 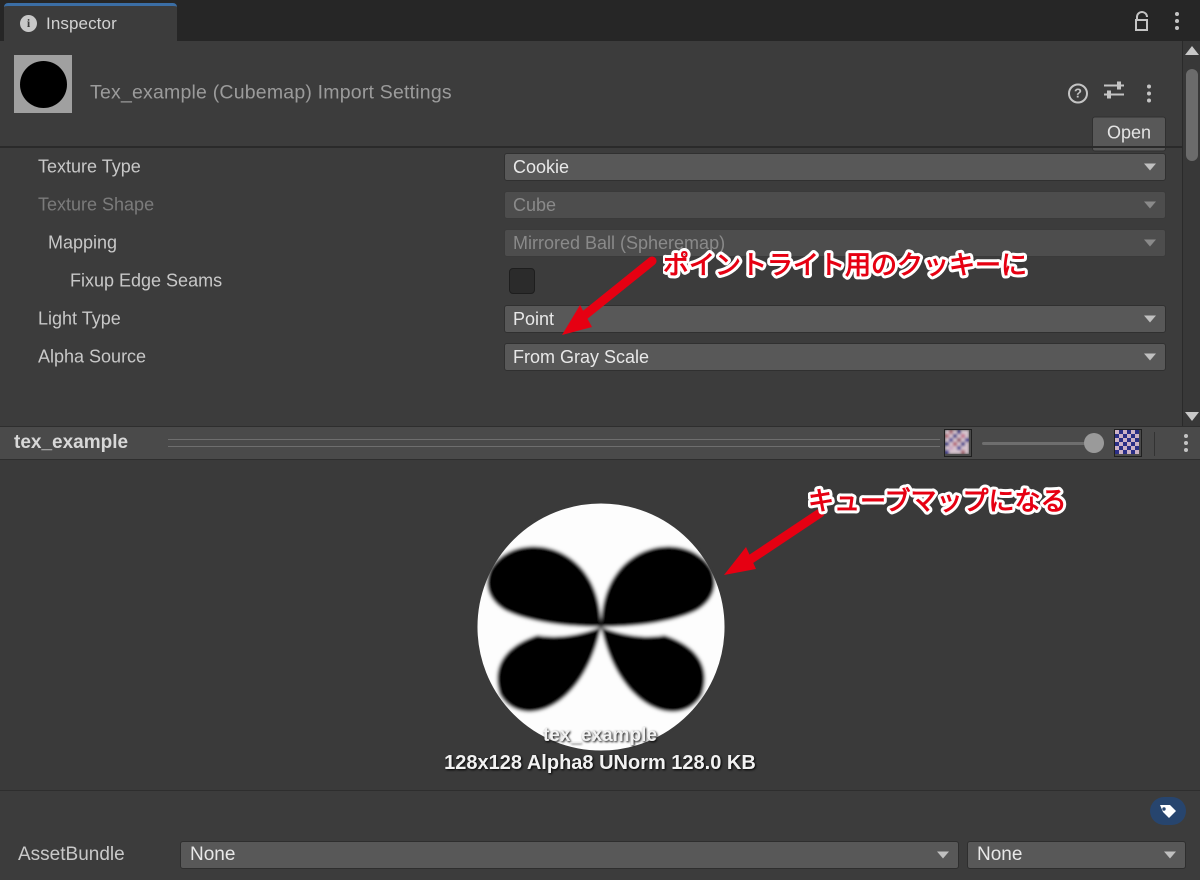 I want to click on property-label: Light Type, so click(x=79, y=318).